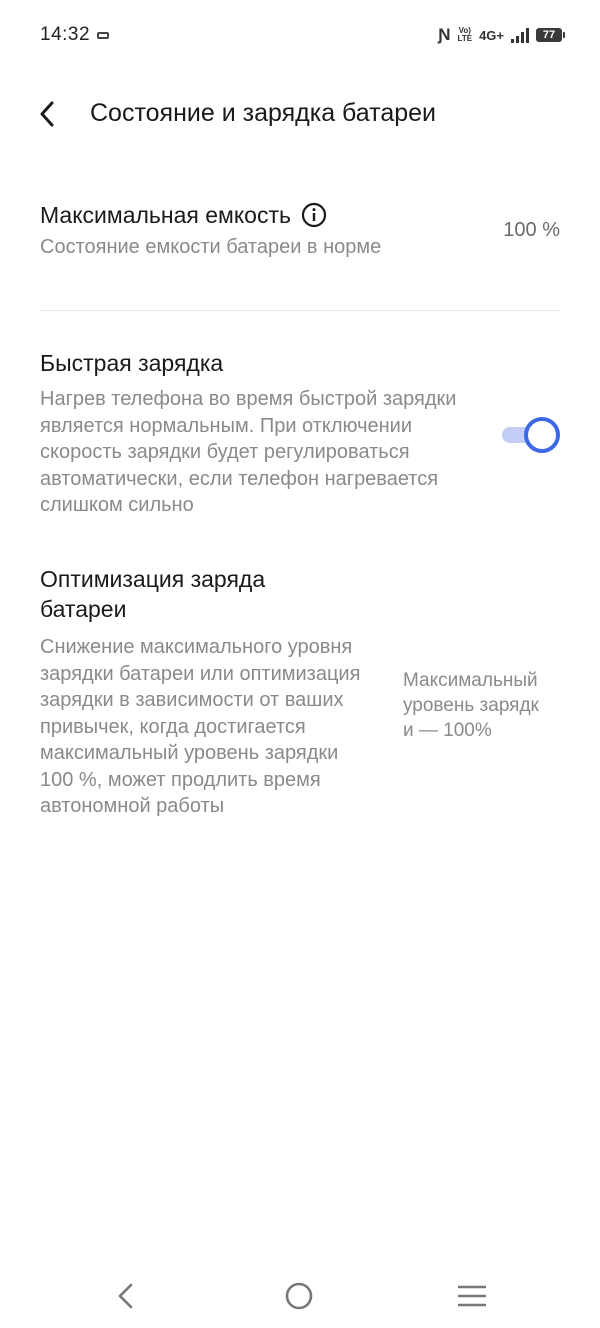  Describe the element at coordinates (300, 35) in the screenshot. I see `status-bar: 14:32 Ɲ Vo) LTE 4G+ 77` at that location.